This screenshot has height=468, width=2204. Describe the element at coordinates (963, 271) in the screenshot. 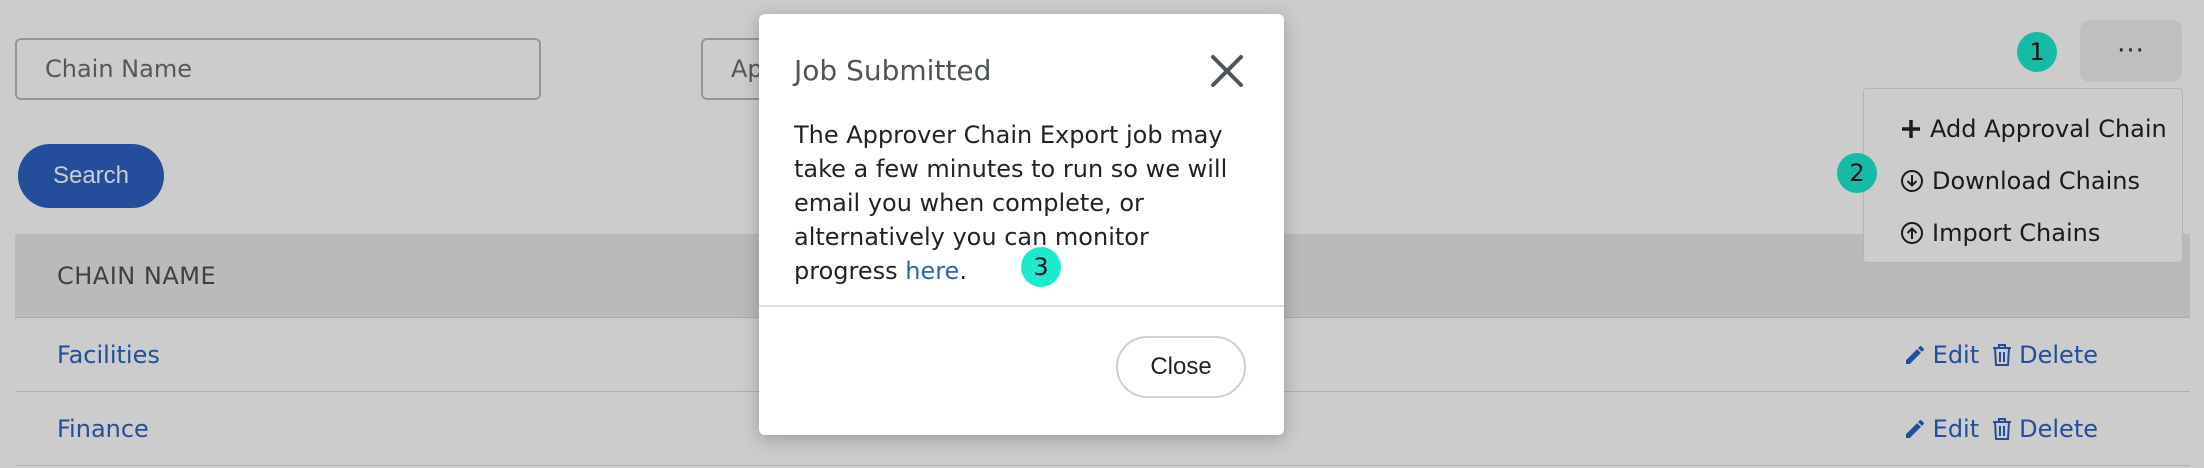

I see `dialog-message-suffix: .` at that location.